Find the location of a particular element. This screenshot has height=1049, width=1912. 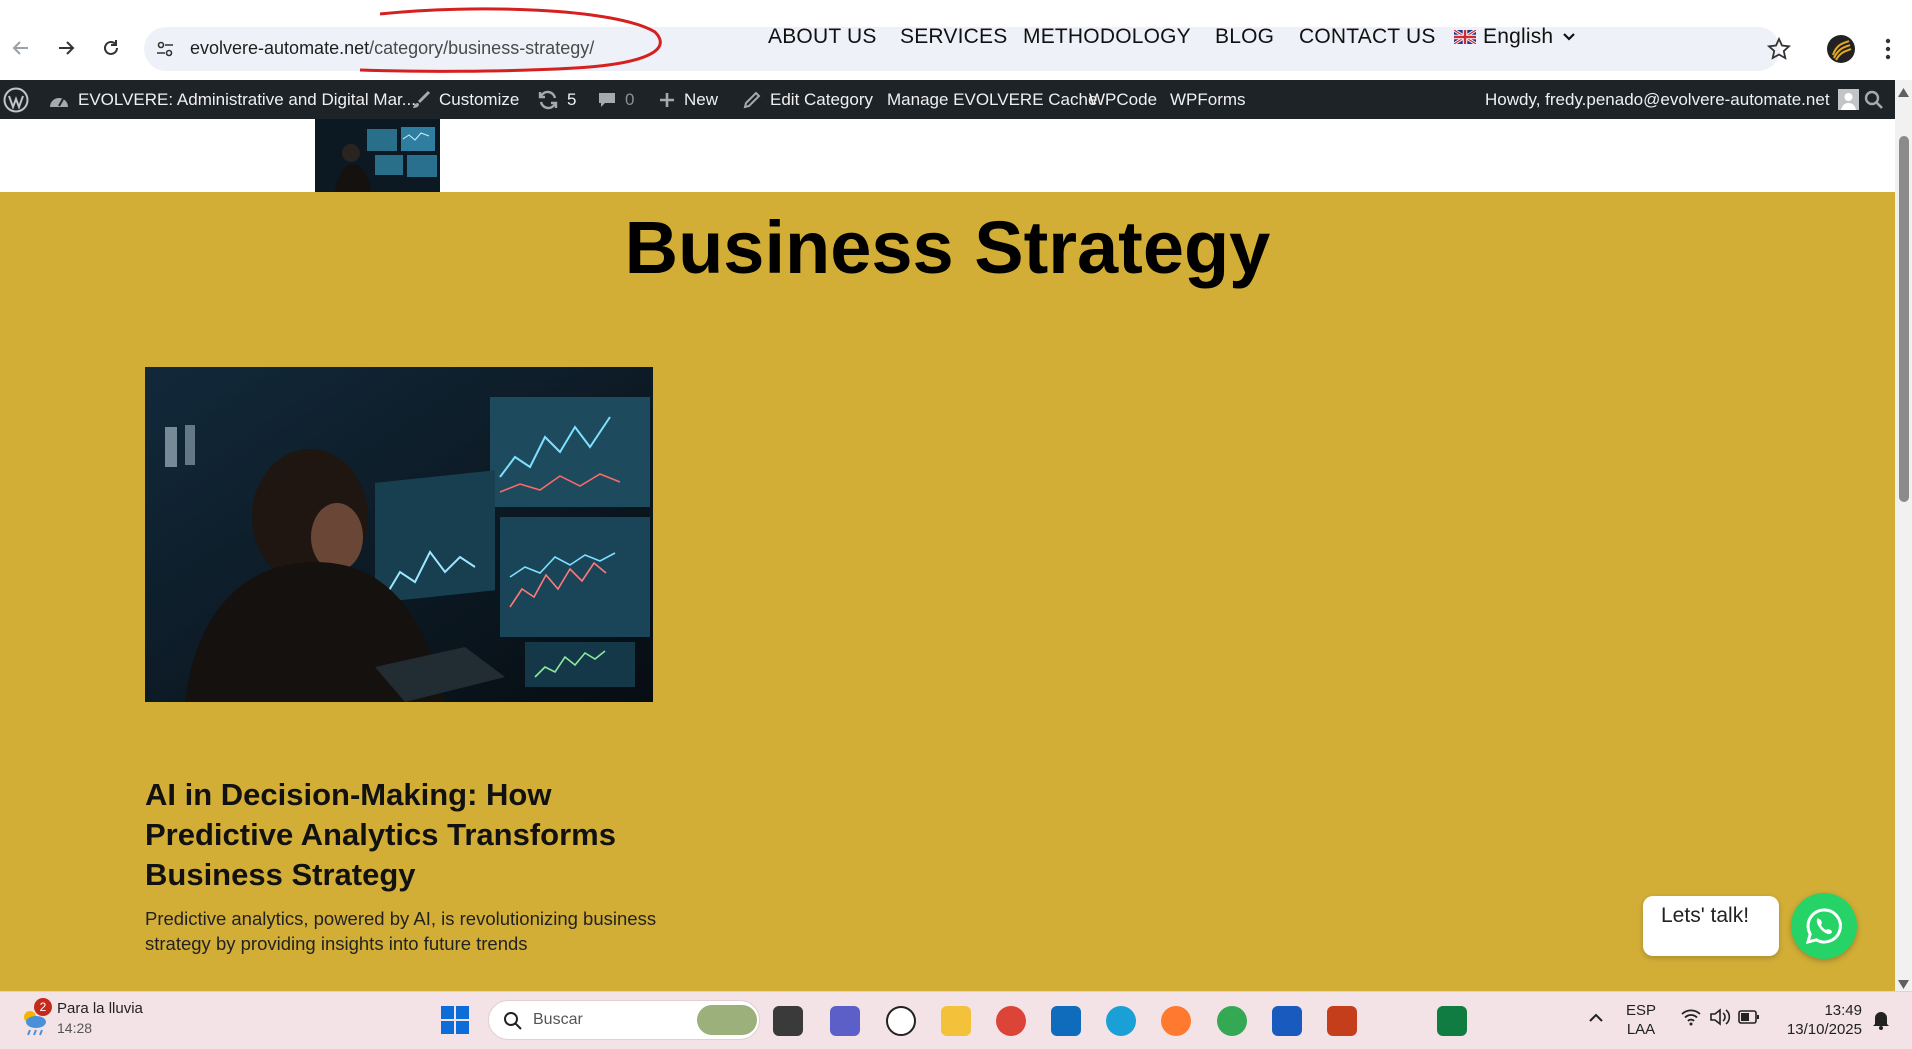

chat-prompt-label: Lets' talk! is located at coordinates (1705, 915).